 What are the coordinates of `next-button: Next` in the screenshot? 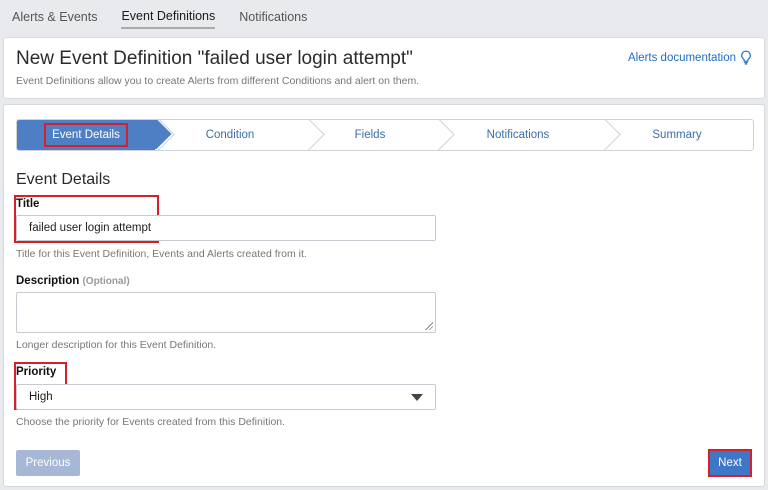 It's located at (730, 463).